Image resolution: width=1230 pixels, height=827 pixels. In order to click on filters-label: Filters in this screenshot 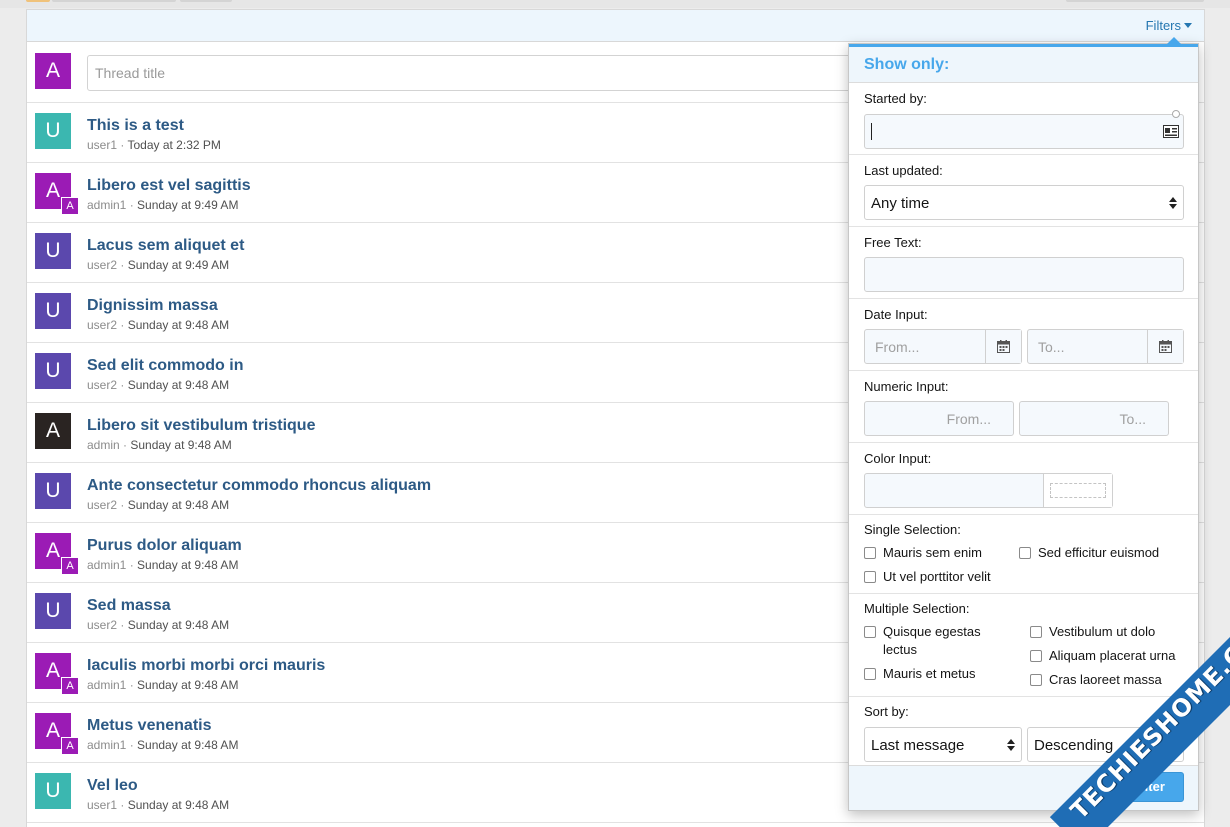, I will do `click(1163, 25)`.